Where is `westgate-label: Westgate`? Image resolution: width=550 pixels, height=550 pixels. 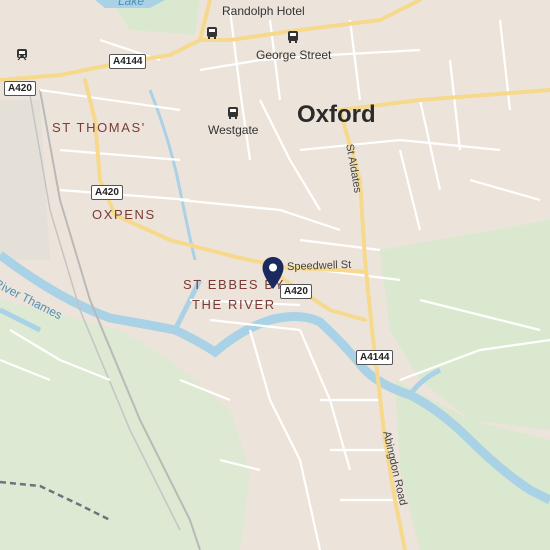
westgate-label: Westgate is located at coordinates (233, 130).